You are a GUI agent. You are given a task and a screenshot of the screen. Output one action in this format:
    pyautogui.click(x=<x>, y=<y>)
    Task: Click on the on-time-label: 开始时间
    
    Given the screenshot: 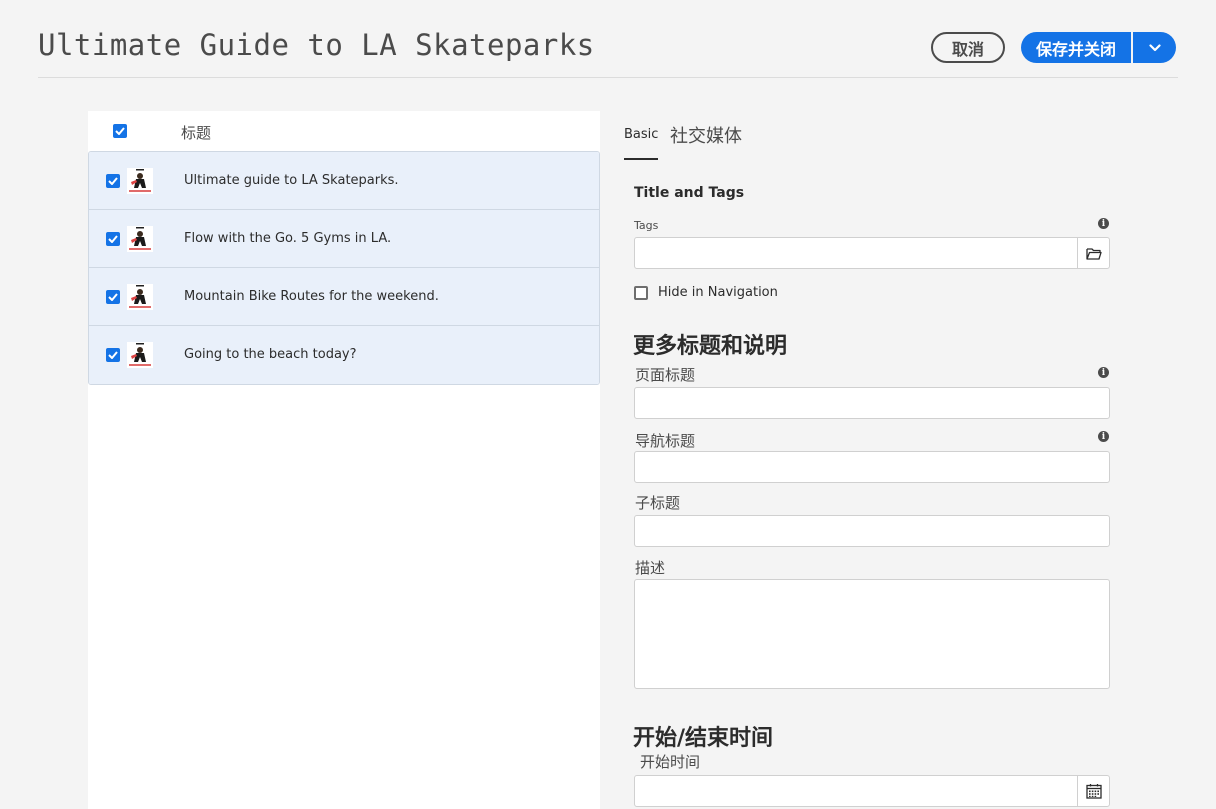 What is the action you would take?
    pyautogui.click(x=670, y=762)
    